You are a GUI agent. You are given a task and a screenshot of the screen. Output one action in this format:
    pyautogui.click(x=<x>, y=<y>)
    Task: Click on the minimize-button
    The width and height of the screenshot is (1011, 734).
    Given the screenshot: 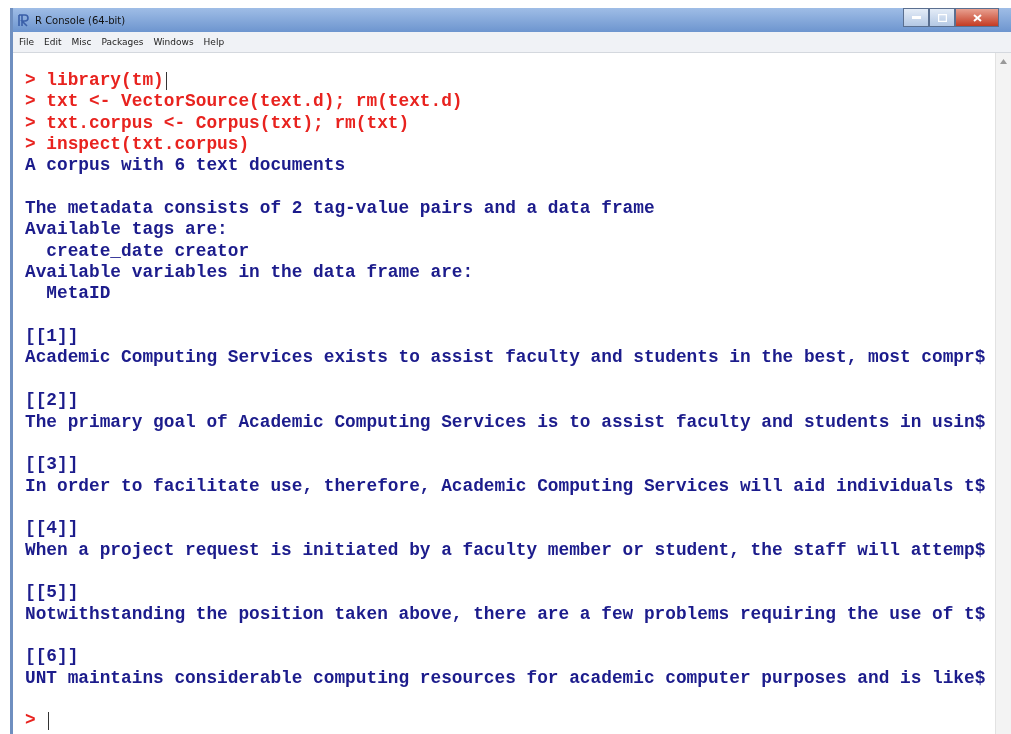 What is the action you would take?
    pyautogui.click(x=916, y=17)
    